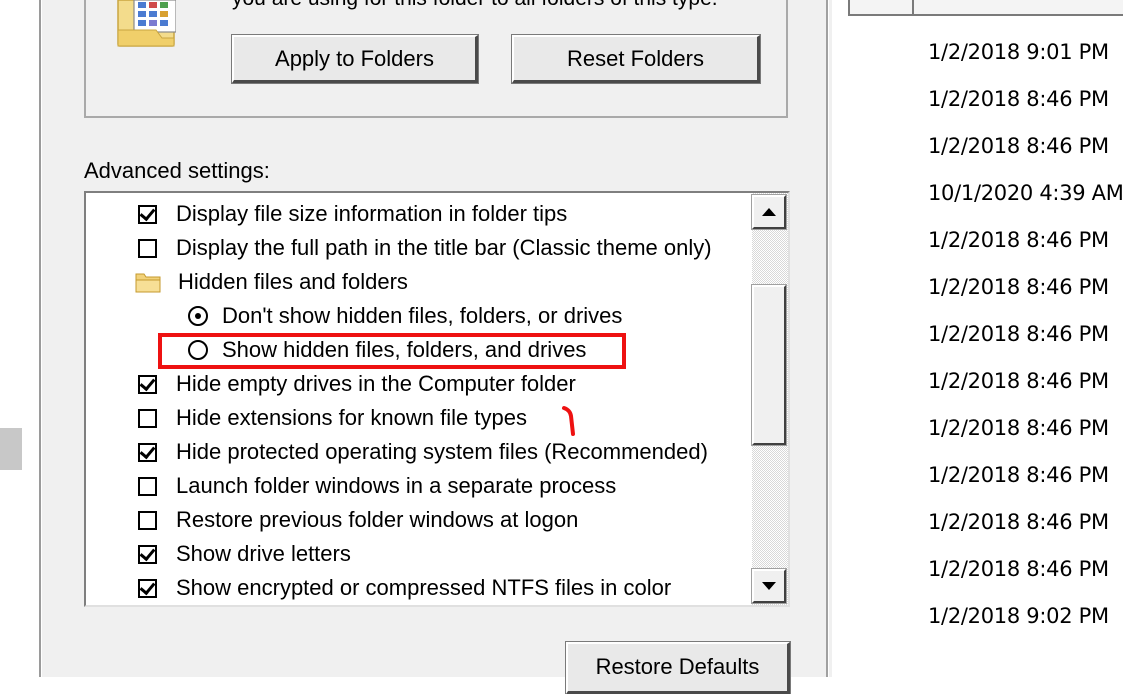 The width and height of the screenshot is (1123, 694). Describe the element at coordinates (177, 170) in the screenshot. I see `advanced-settings-label: Advanced settings:` at that location.